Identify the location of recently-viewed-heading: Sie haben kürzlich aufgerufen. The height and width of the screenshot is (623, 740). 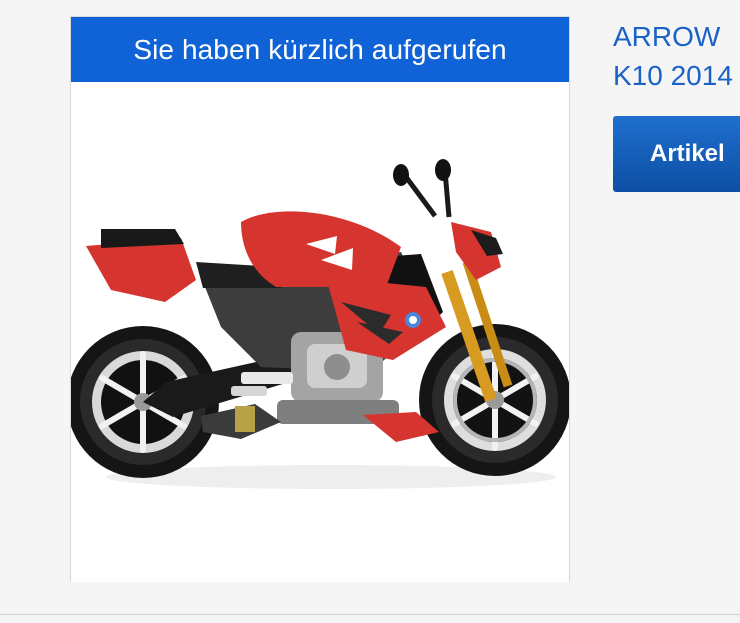
(320, 49).